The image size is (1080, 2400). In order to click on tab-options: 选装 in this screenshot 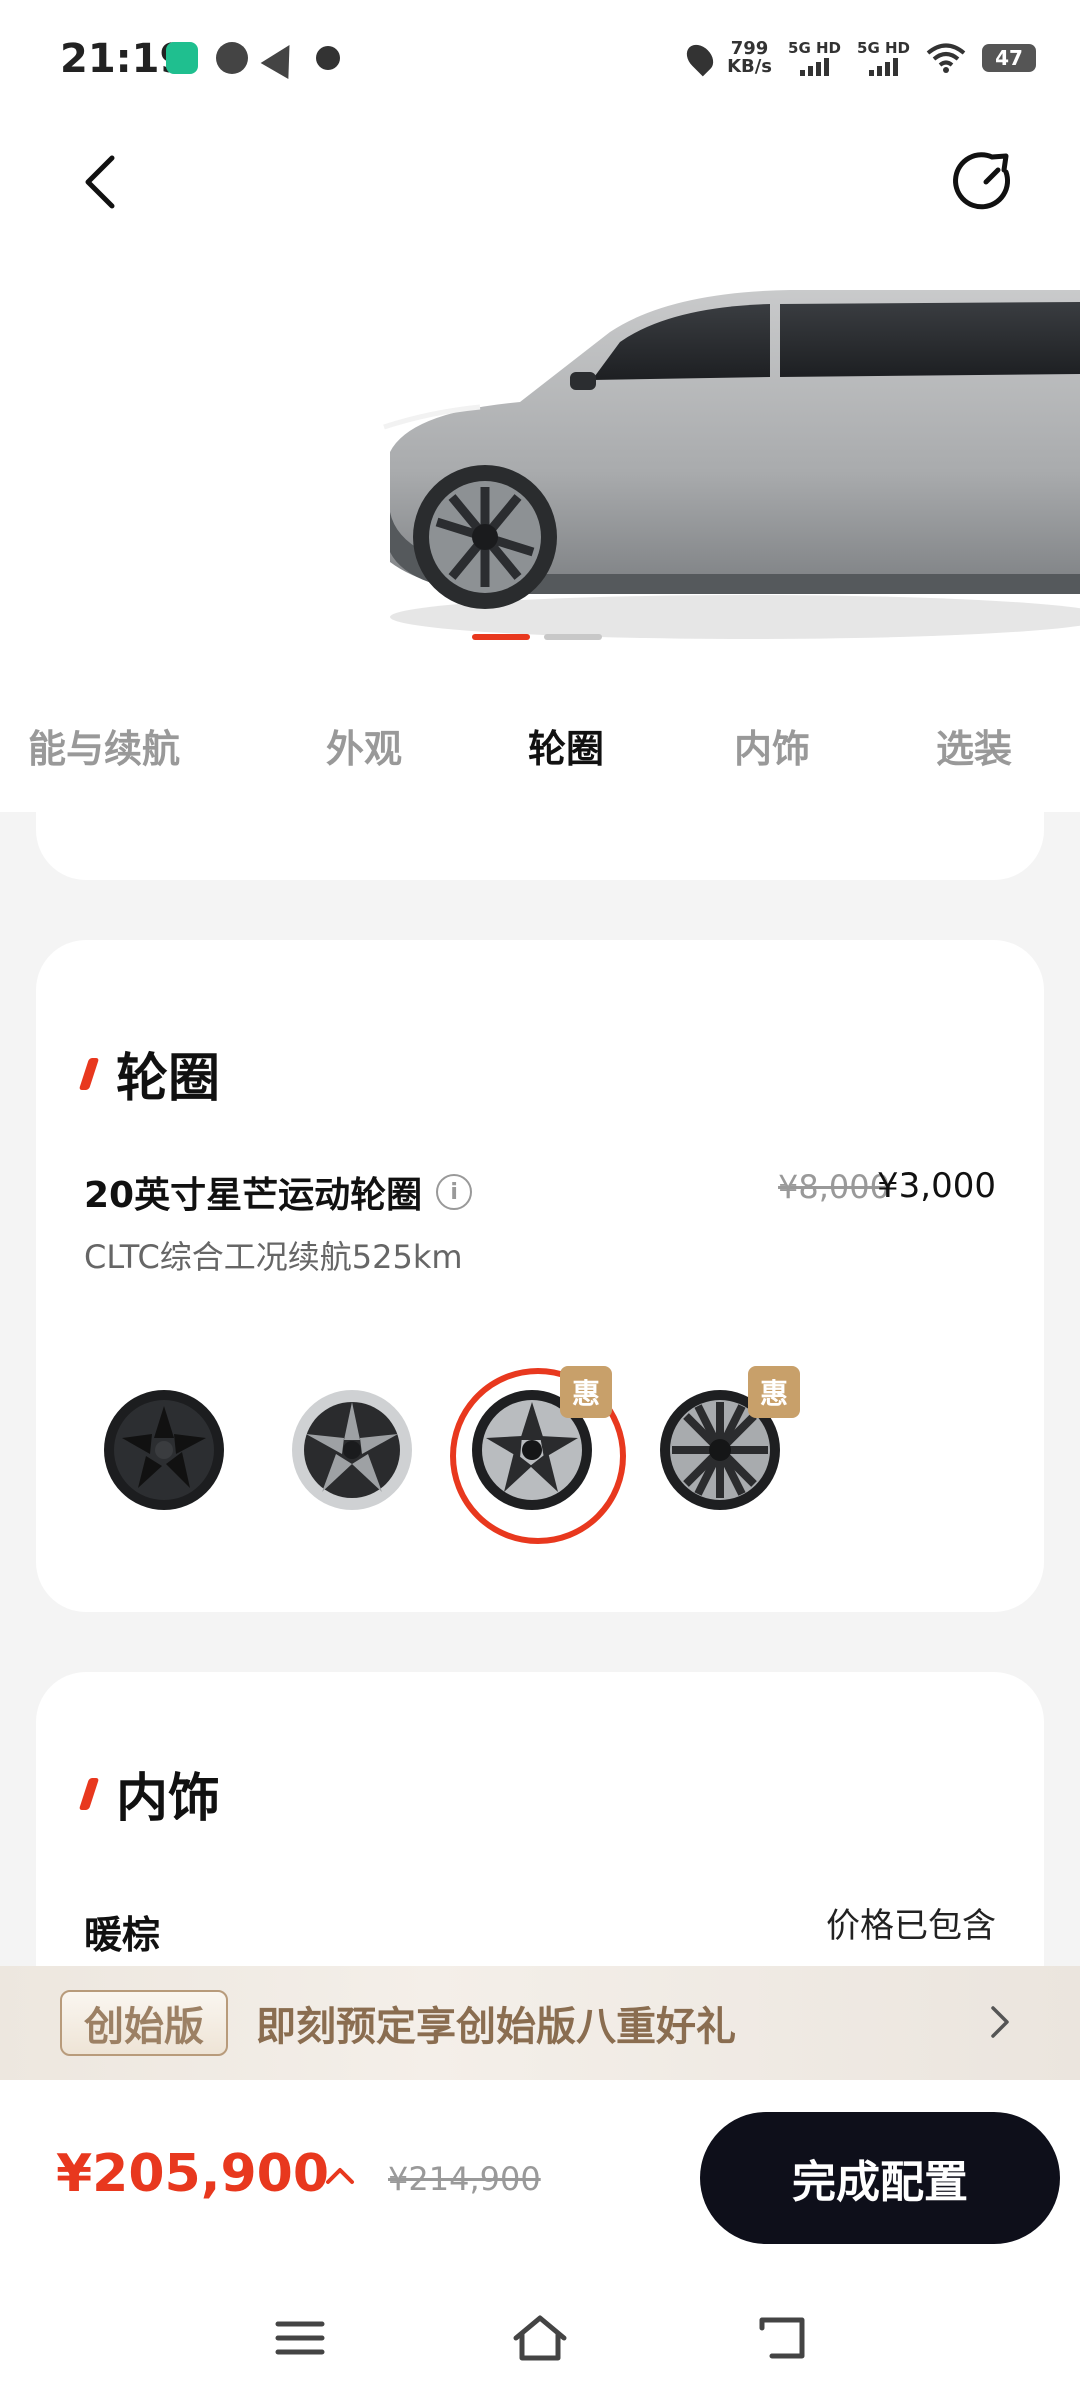, I will do `click(974, 745)`.